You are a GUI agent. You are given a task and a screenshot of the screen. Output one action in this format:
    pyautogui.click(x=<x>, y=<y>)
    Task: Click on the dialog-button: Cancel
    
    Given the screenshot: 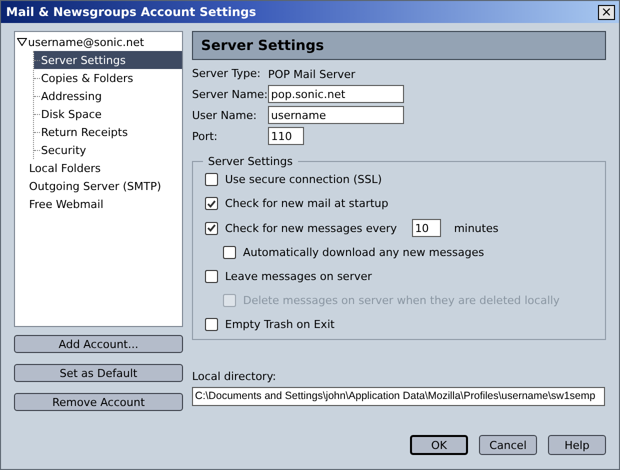 What is the action you would take?
    pyautogui.click(x=508, y=445)
    